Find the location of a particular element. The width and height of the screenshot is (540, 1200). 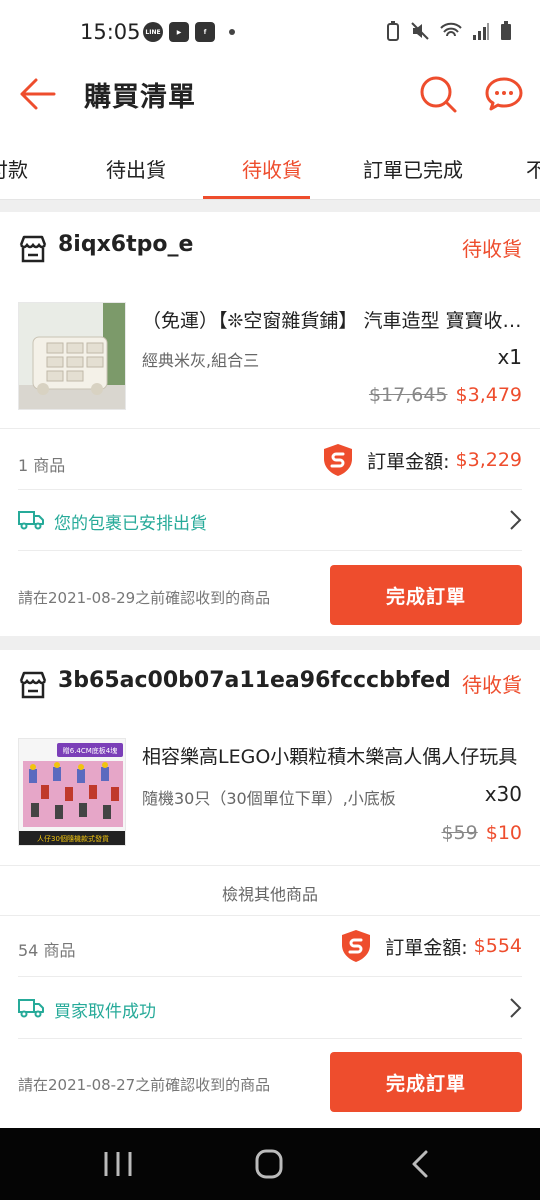

original-price: $17,645 is located at coordinates (408, 395).